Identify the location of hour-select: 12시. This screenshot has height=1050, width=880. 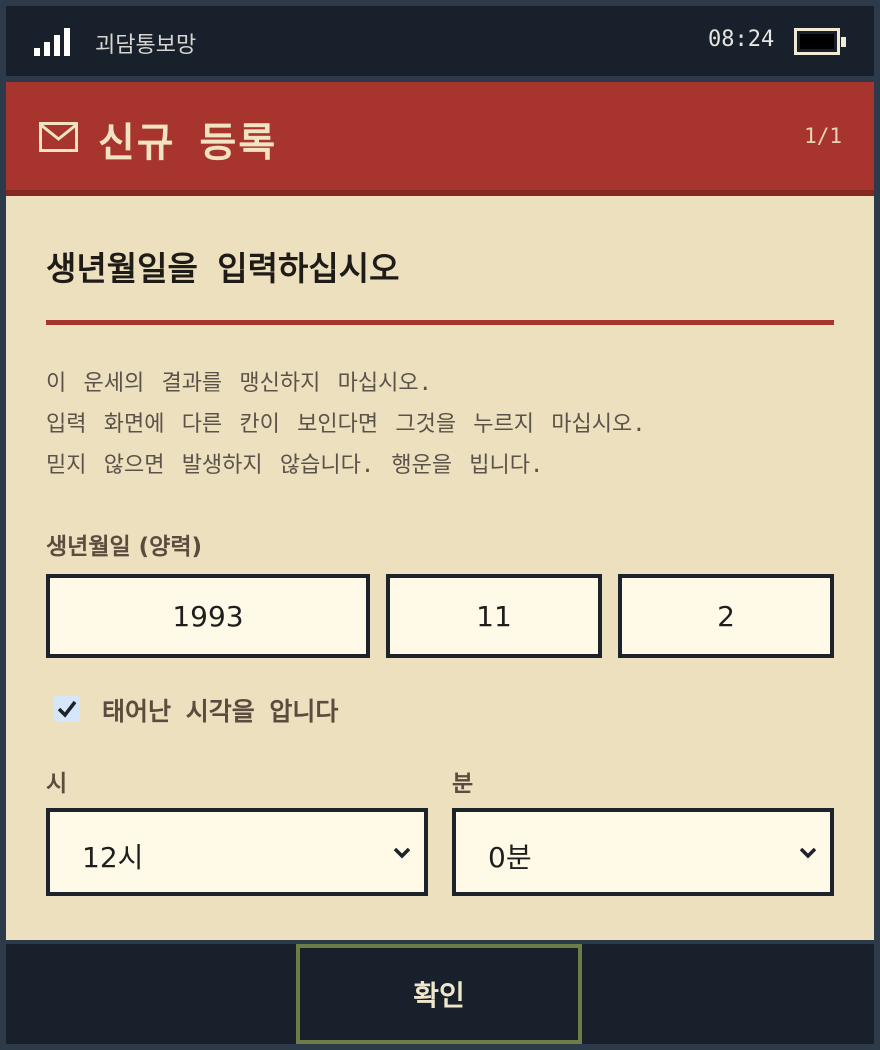
(237, 852).